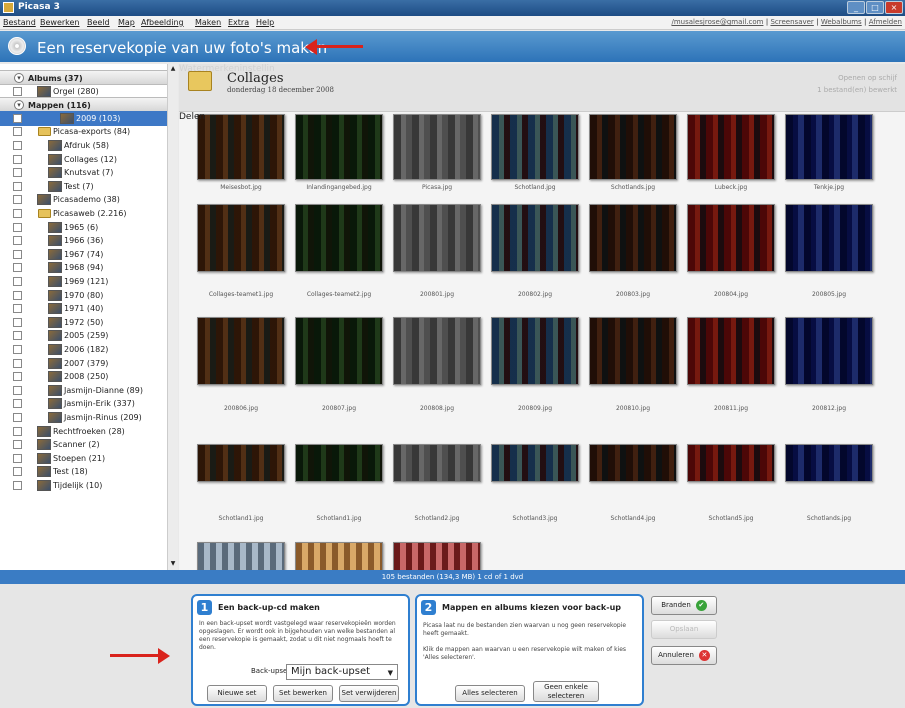 The width and height of the screenshot is (905, 708). What do you see at coordinates (237, 693) in the screenshot?
I see `new-set-button: Nieuwe set` at bounding box center [237, 693].